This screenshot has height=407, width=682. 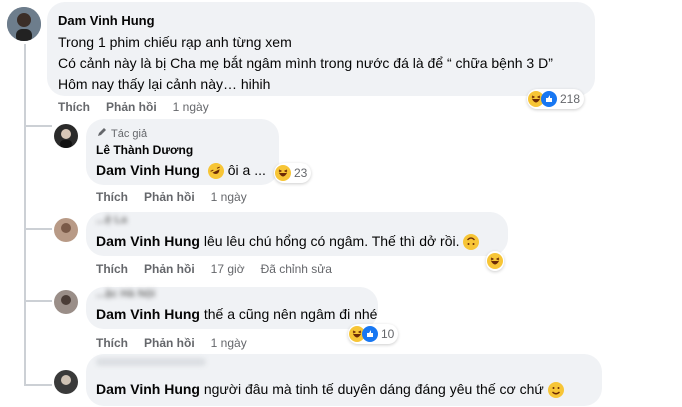 I want to click on edited-label: Đã chỉnh sửa, so click(x=296, y=269).